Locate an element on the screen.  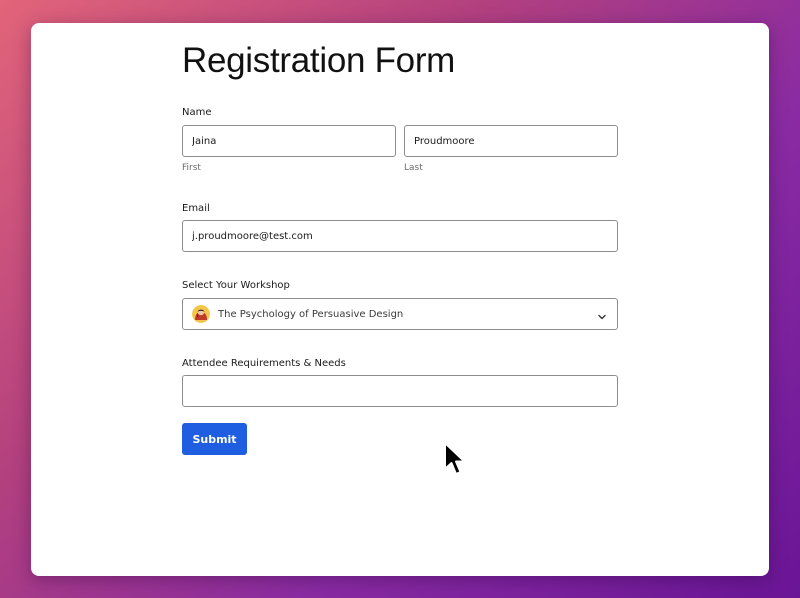
workshop-selected-value: The Psychology of Persuasive Design is located at coordinates (311, 314).